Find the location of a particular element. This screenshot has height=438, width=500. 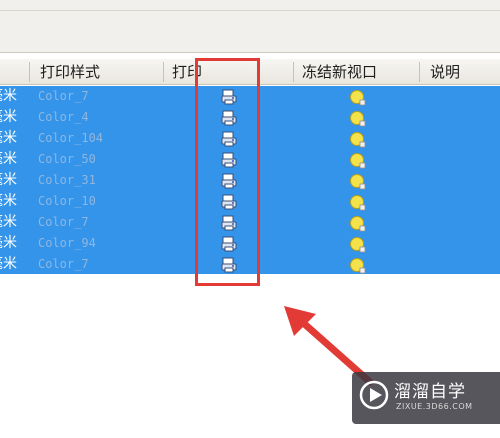

watermark-url: ZIXUE.3D66.COM is located at coordinates (434, 406).